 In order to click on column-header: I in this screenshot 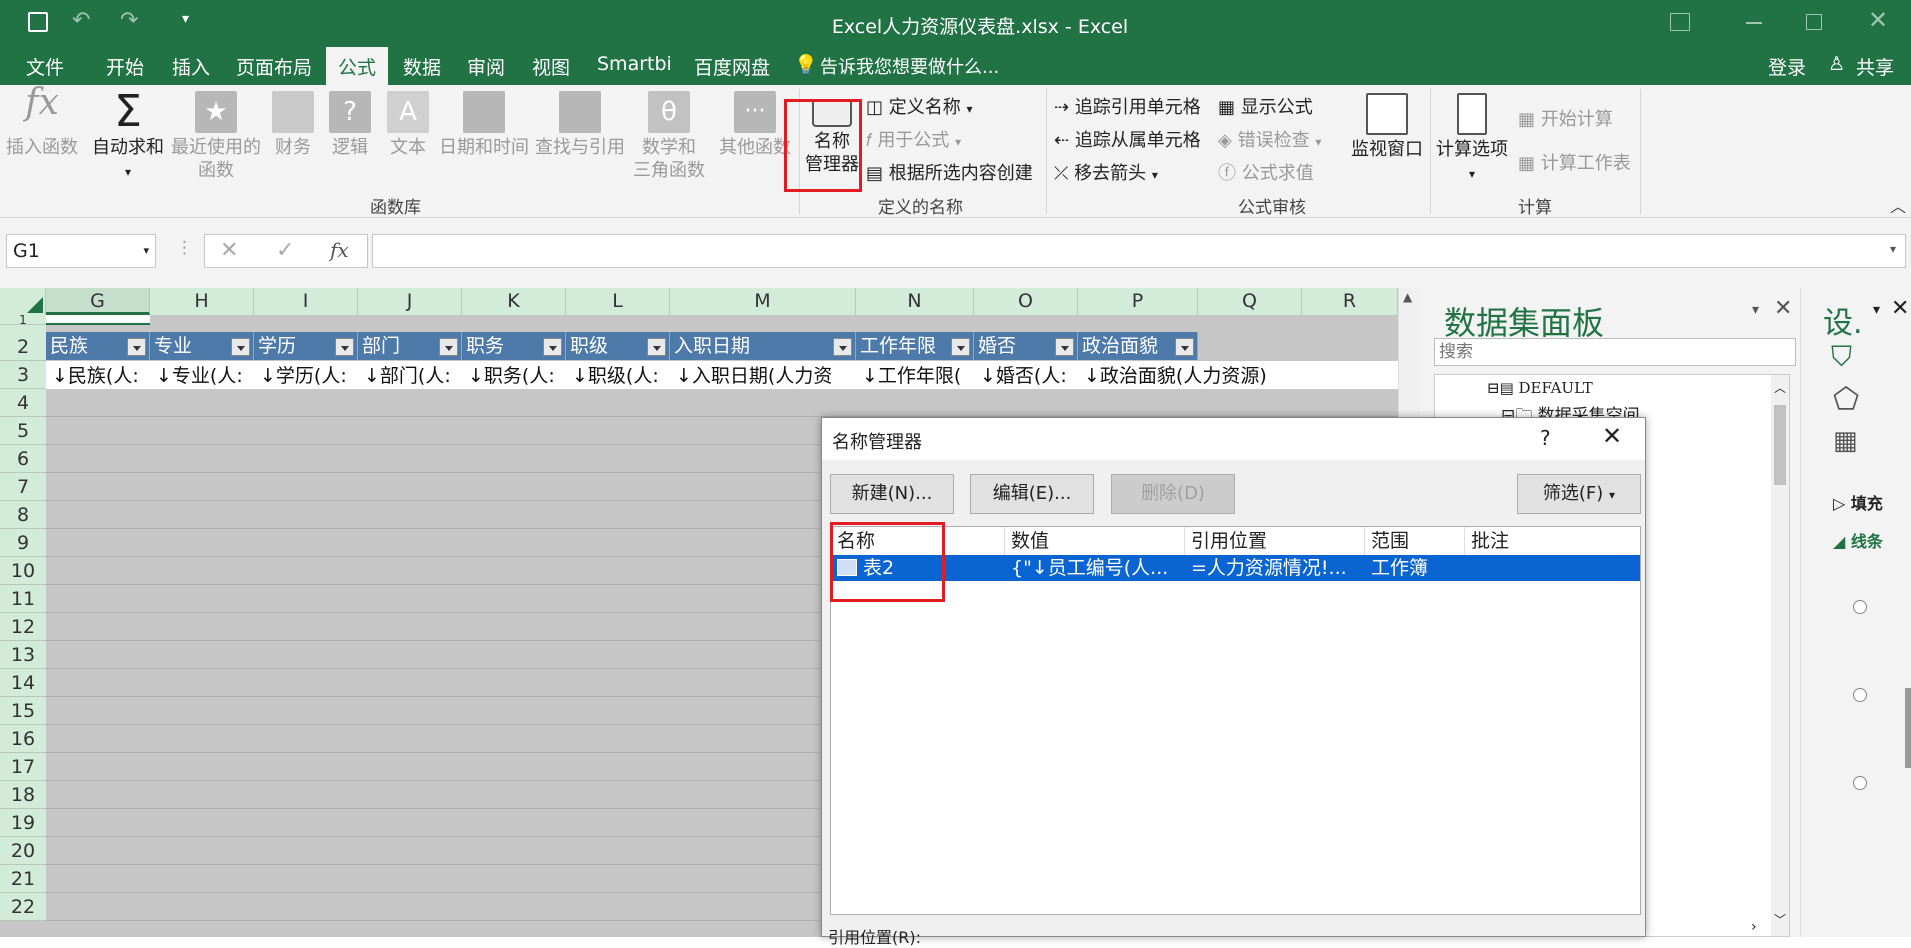, I will do `click(306, 301)`.